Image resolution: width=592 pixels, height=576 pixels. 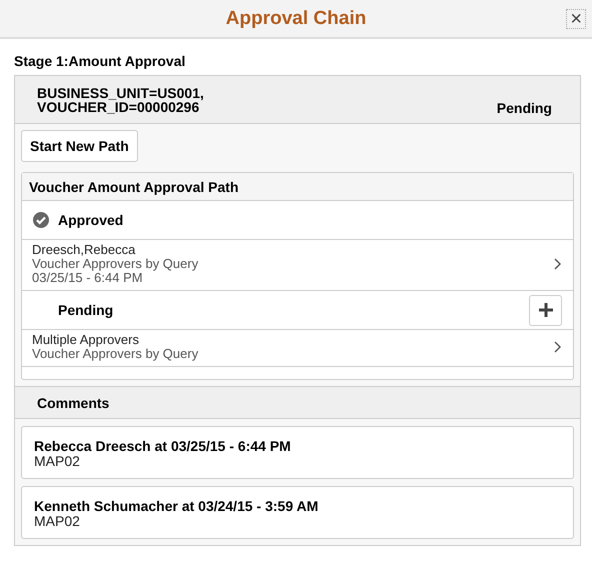 What do you see at coordinates (120, 93) in the screenshot?
I see `header-line: BUSINESS_UNIT=US001,` at bounding box center [120, 93].